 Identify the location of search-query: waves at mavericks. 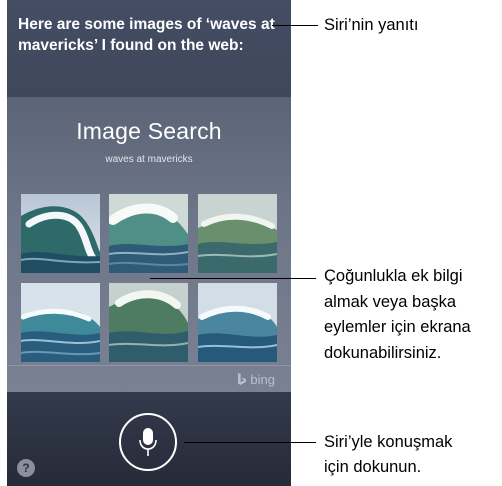
(149, 159).